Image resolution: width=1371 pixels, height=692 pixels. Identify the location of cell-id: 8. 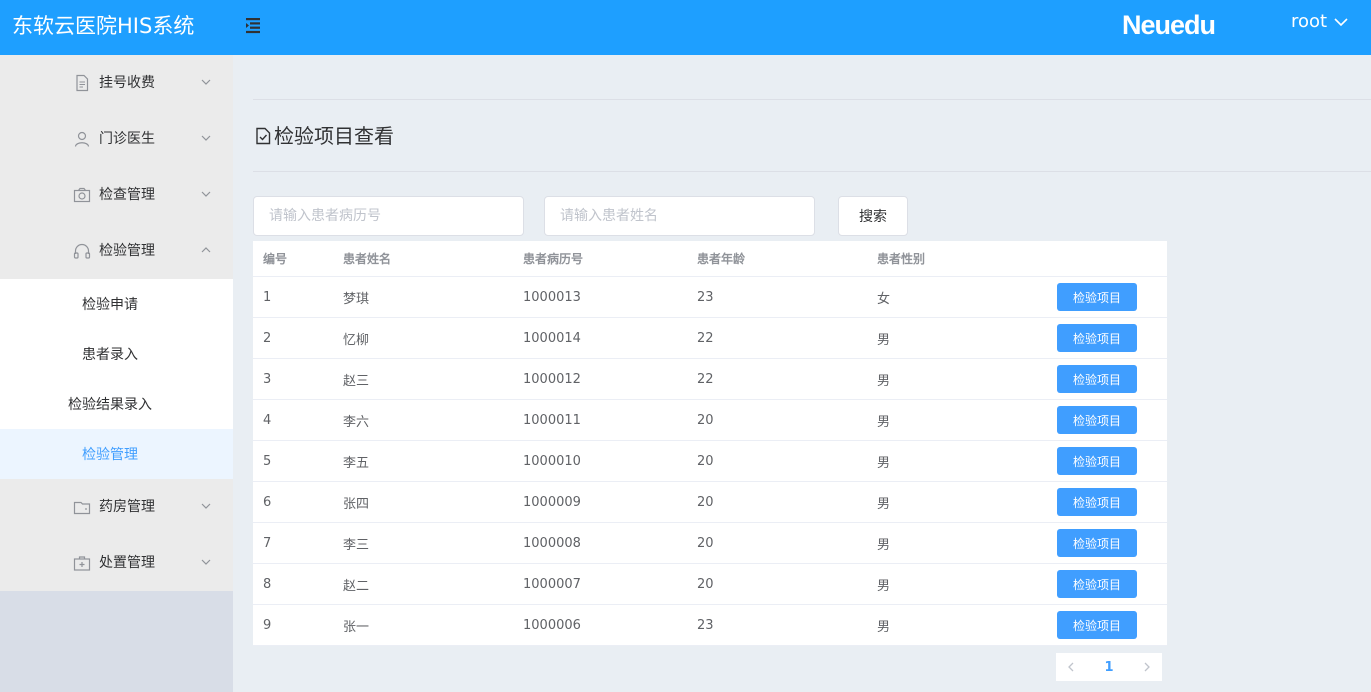
(267, 584).